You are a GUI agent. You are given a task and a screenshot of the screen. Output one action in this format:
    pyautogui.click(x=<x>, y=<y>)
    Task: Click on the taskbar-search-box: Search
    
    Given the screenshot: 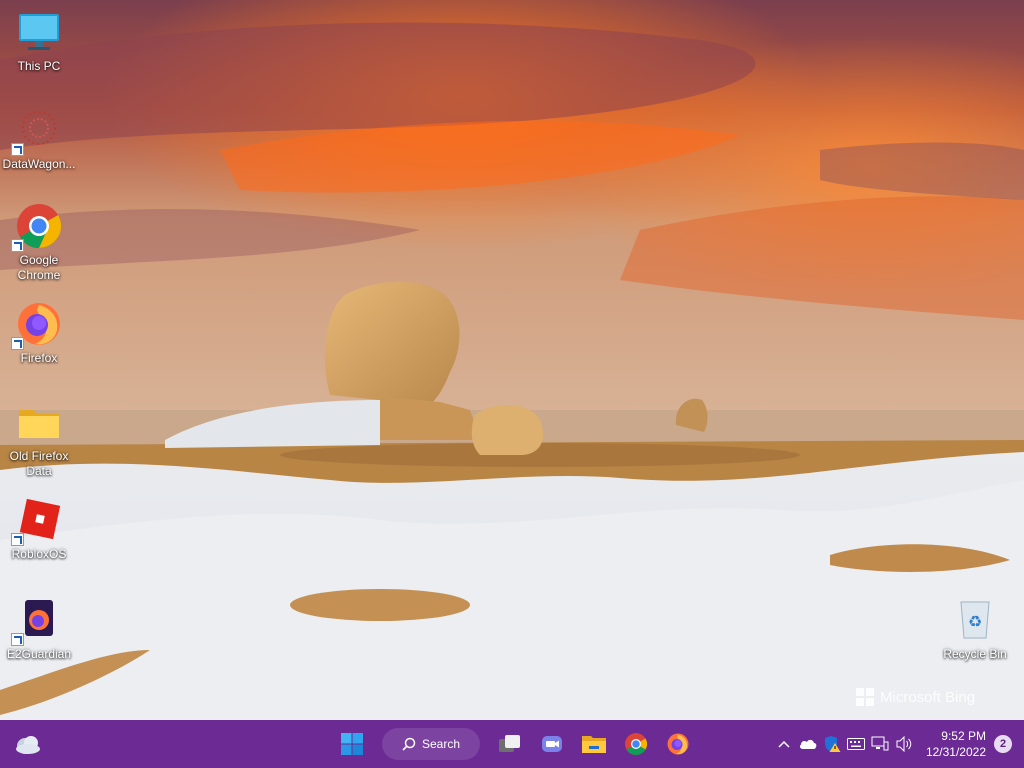 What is the action you would take?
    pyautogui.click(x=431, y=744)
    